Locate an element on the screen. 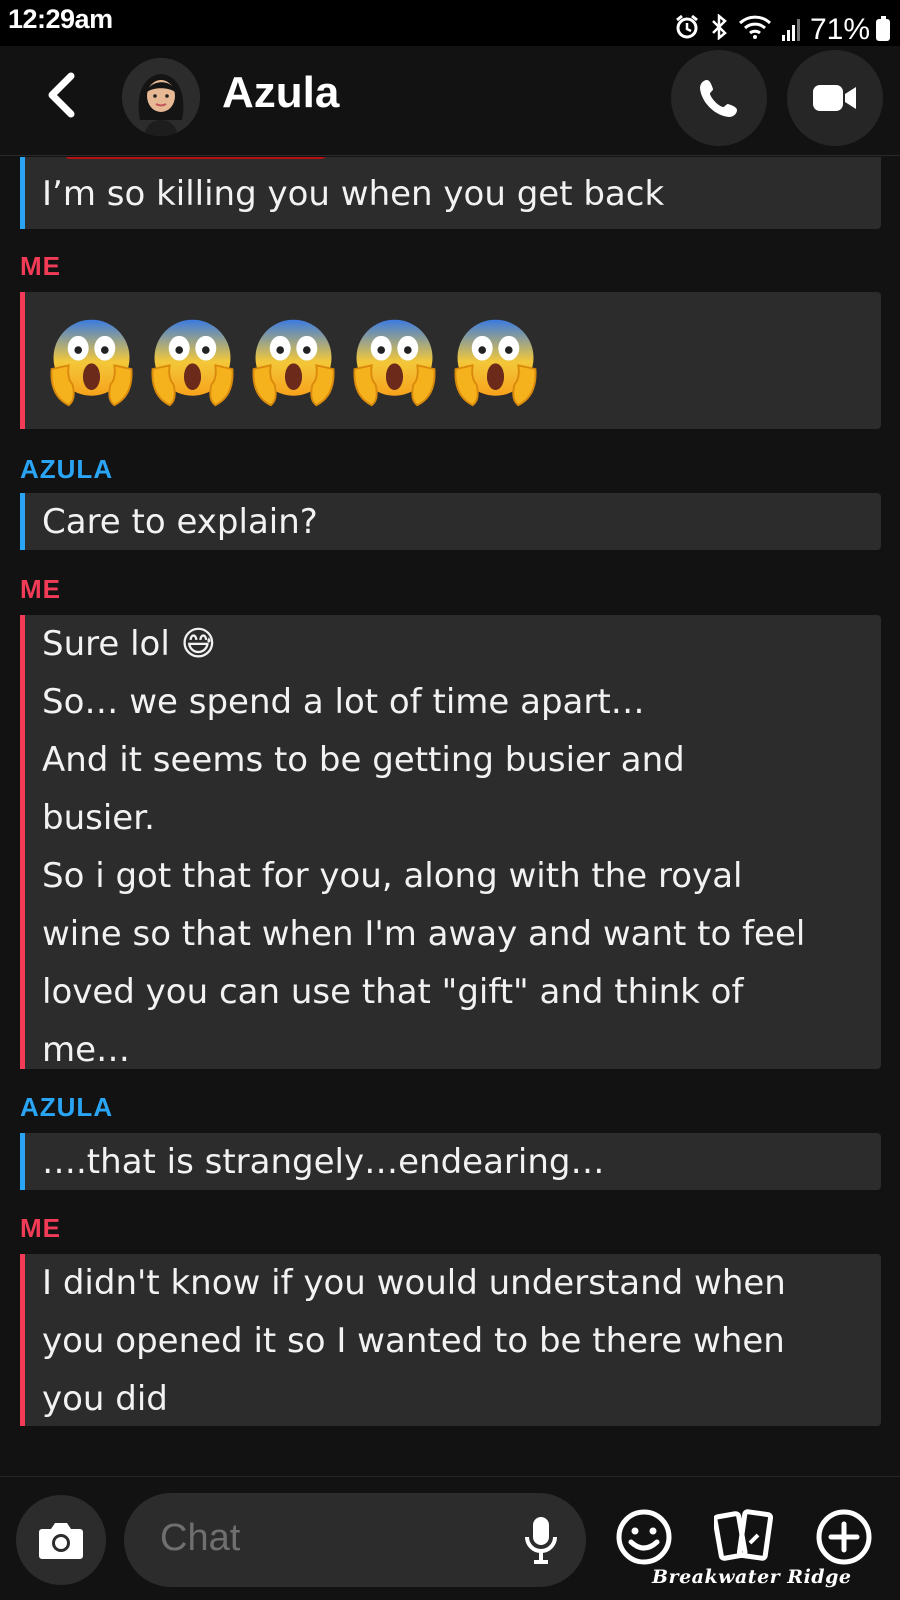 This screenshot has width=900, height=1600. watermark: Breakwater Ridge is located at coordinates (752, 1577).